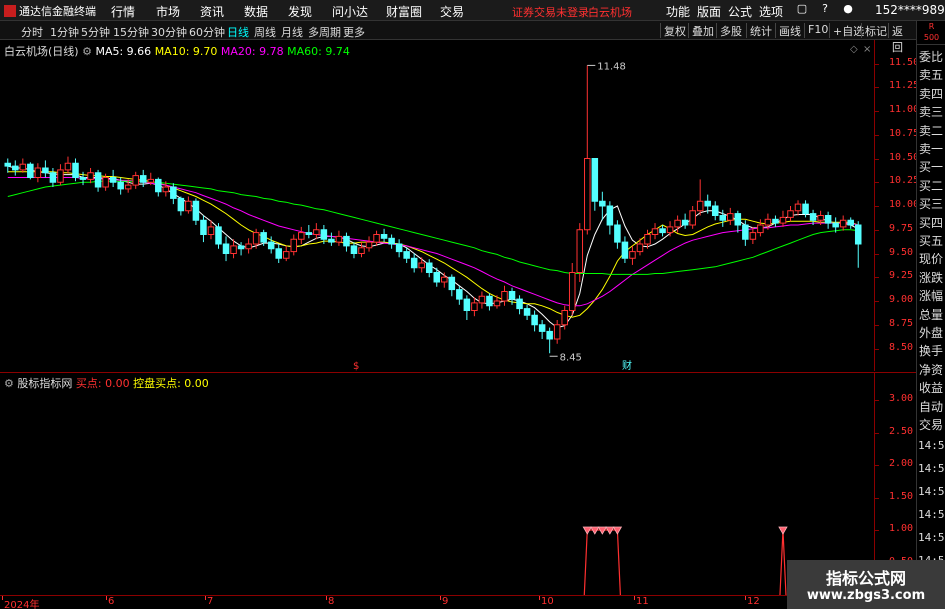 The image size is (945, 609). Describe the element at coordinates (904, 133) in the screenshot. I see `price-tick-label: 10.75` at that location.